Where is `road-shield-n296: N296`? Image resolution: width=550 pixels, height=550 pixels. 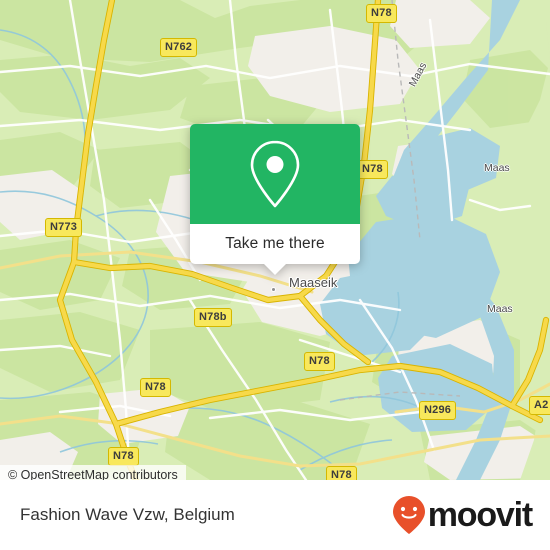
road-shield-n296: N296 is located at coordinates (438, 410).